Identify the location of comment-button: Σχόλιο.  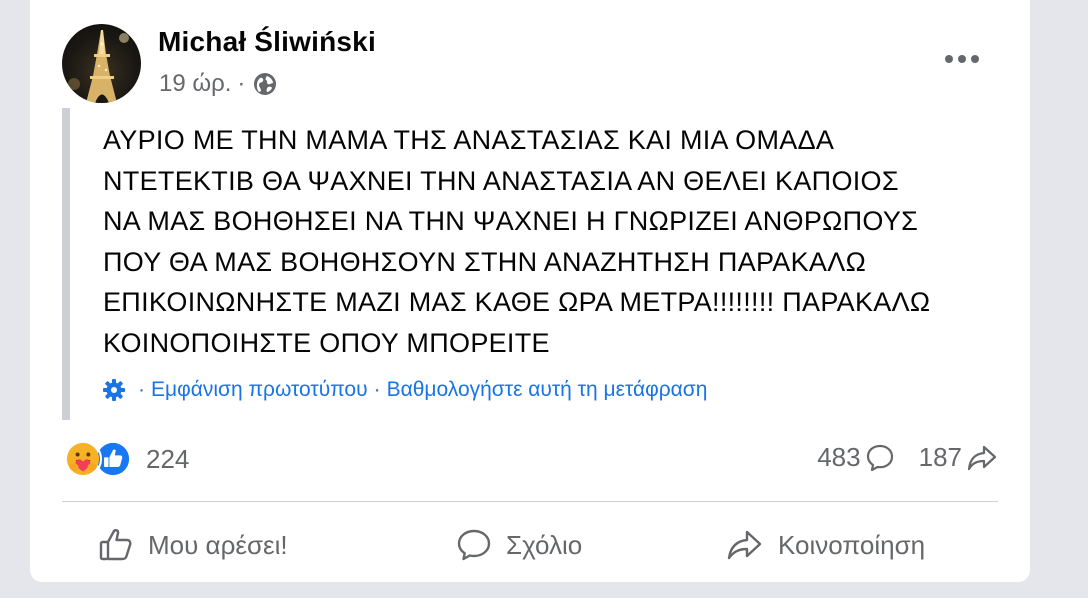
(519, 545).